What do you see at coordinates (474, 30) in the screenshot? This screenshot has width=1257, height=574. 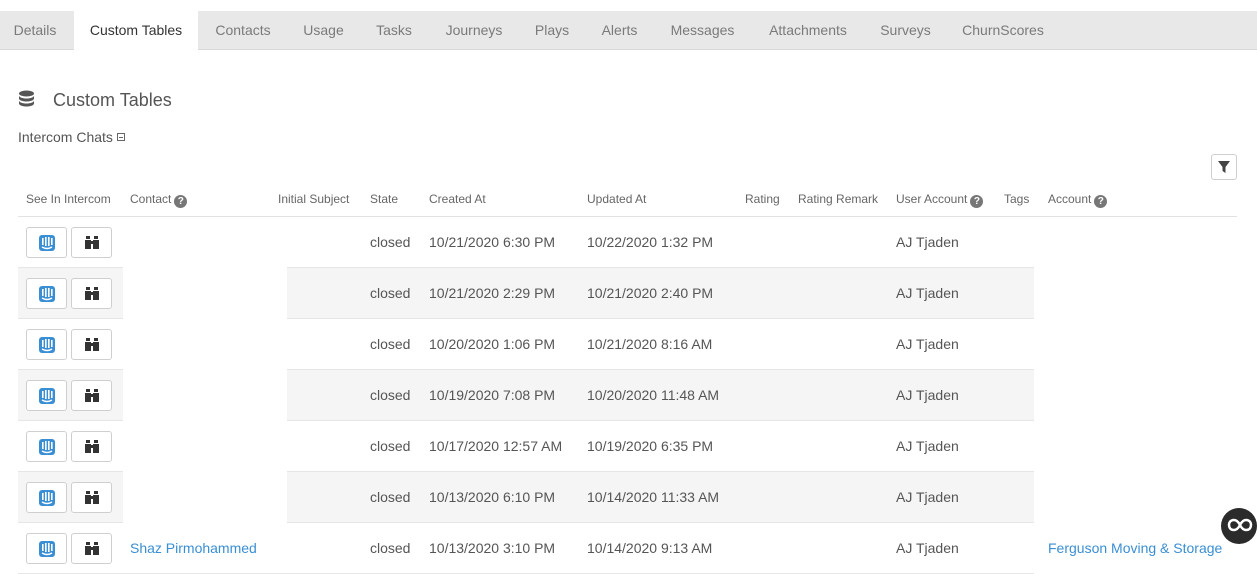 I see `tab-journeys: Journeys` at bounding box center [474, 30].